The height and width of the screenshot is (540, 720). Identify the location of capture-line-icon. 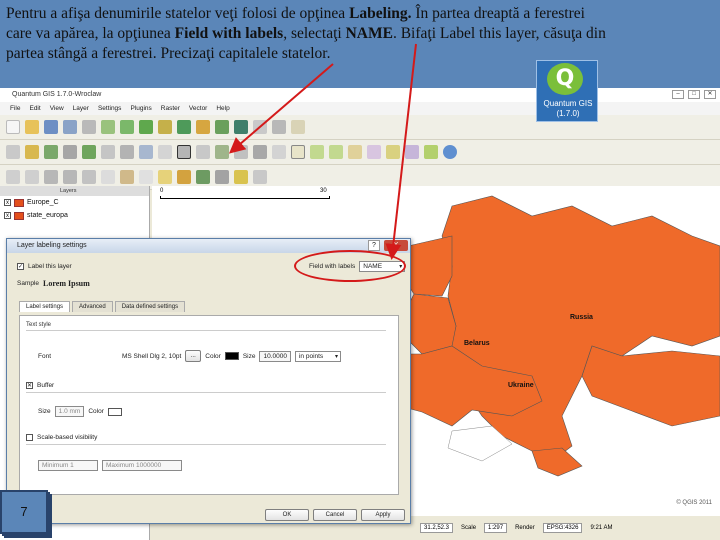
(70, 177).